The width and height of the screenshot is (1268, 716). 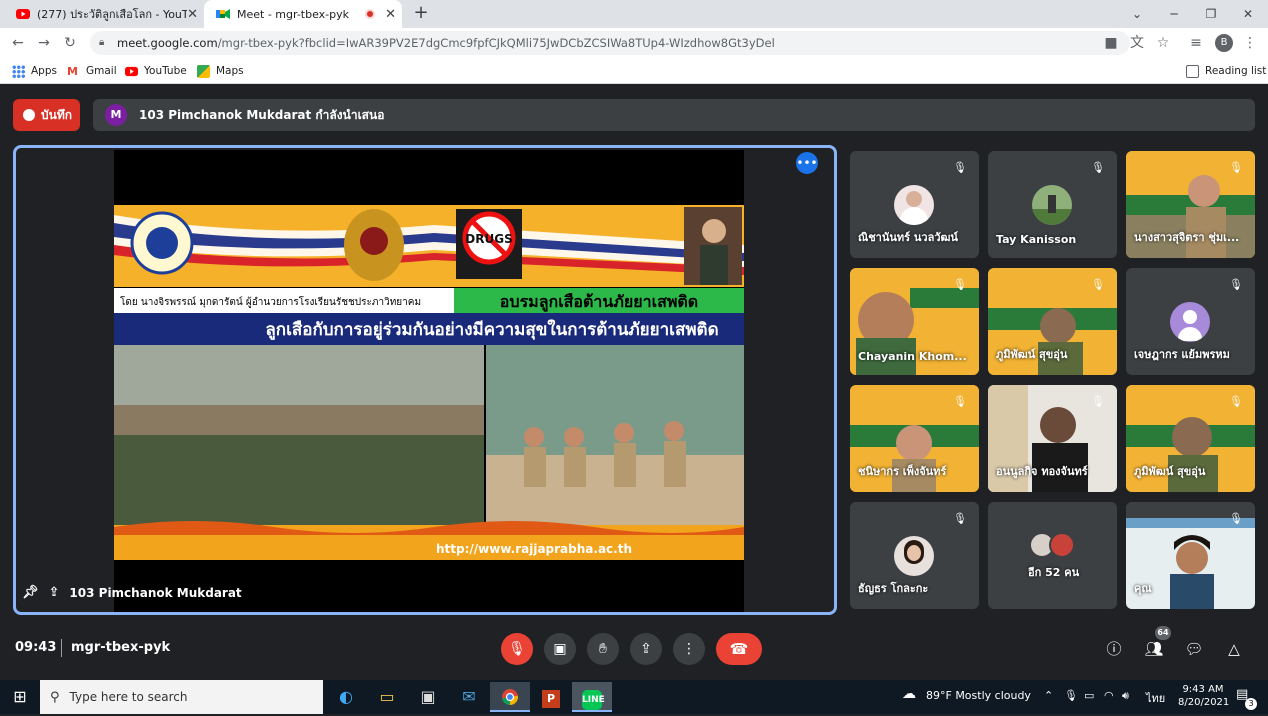 What do you see at coordinates (978, 695) in the screenshot?
I see `weather-text: 89°F Mostly cloudy` at bounding box center [978, 695].